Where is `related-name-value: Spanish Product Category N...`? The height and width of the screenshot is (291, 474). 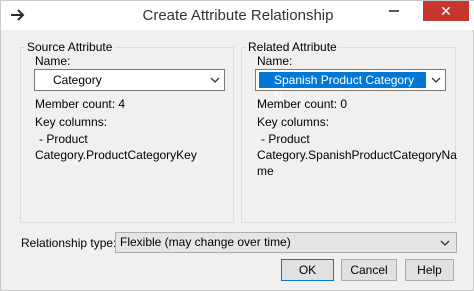 related-name-value: Spanish Product Category N... is located at coordinates (344, 88).